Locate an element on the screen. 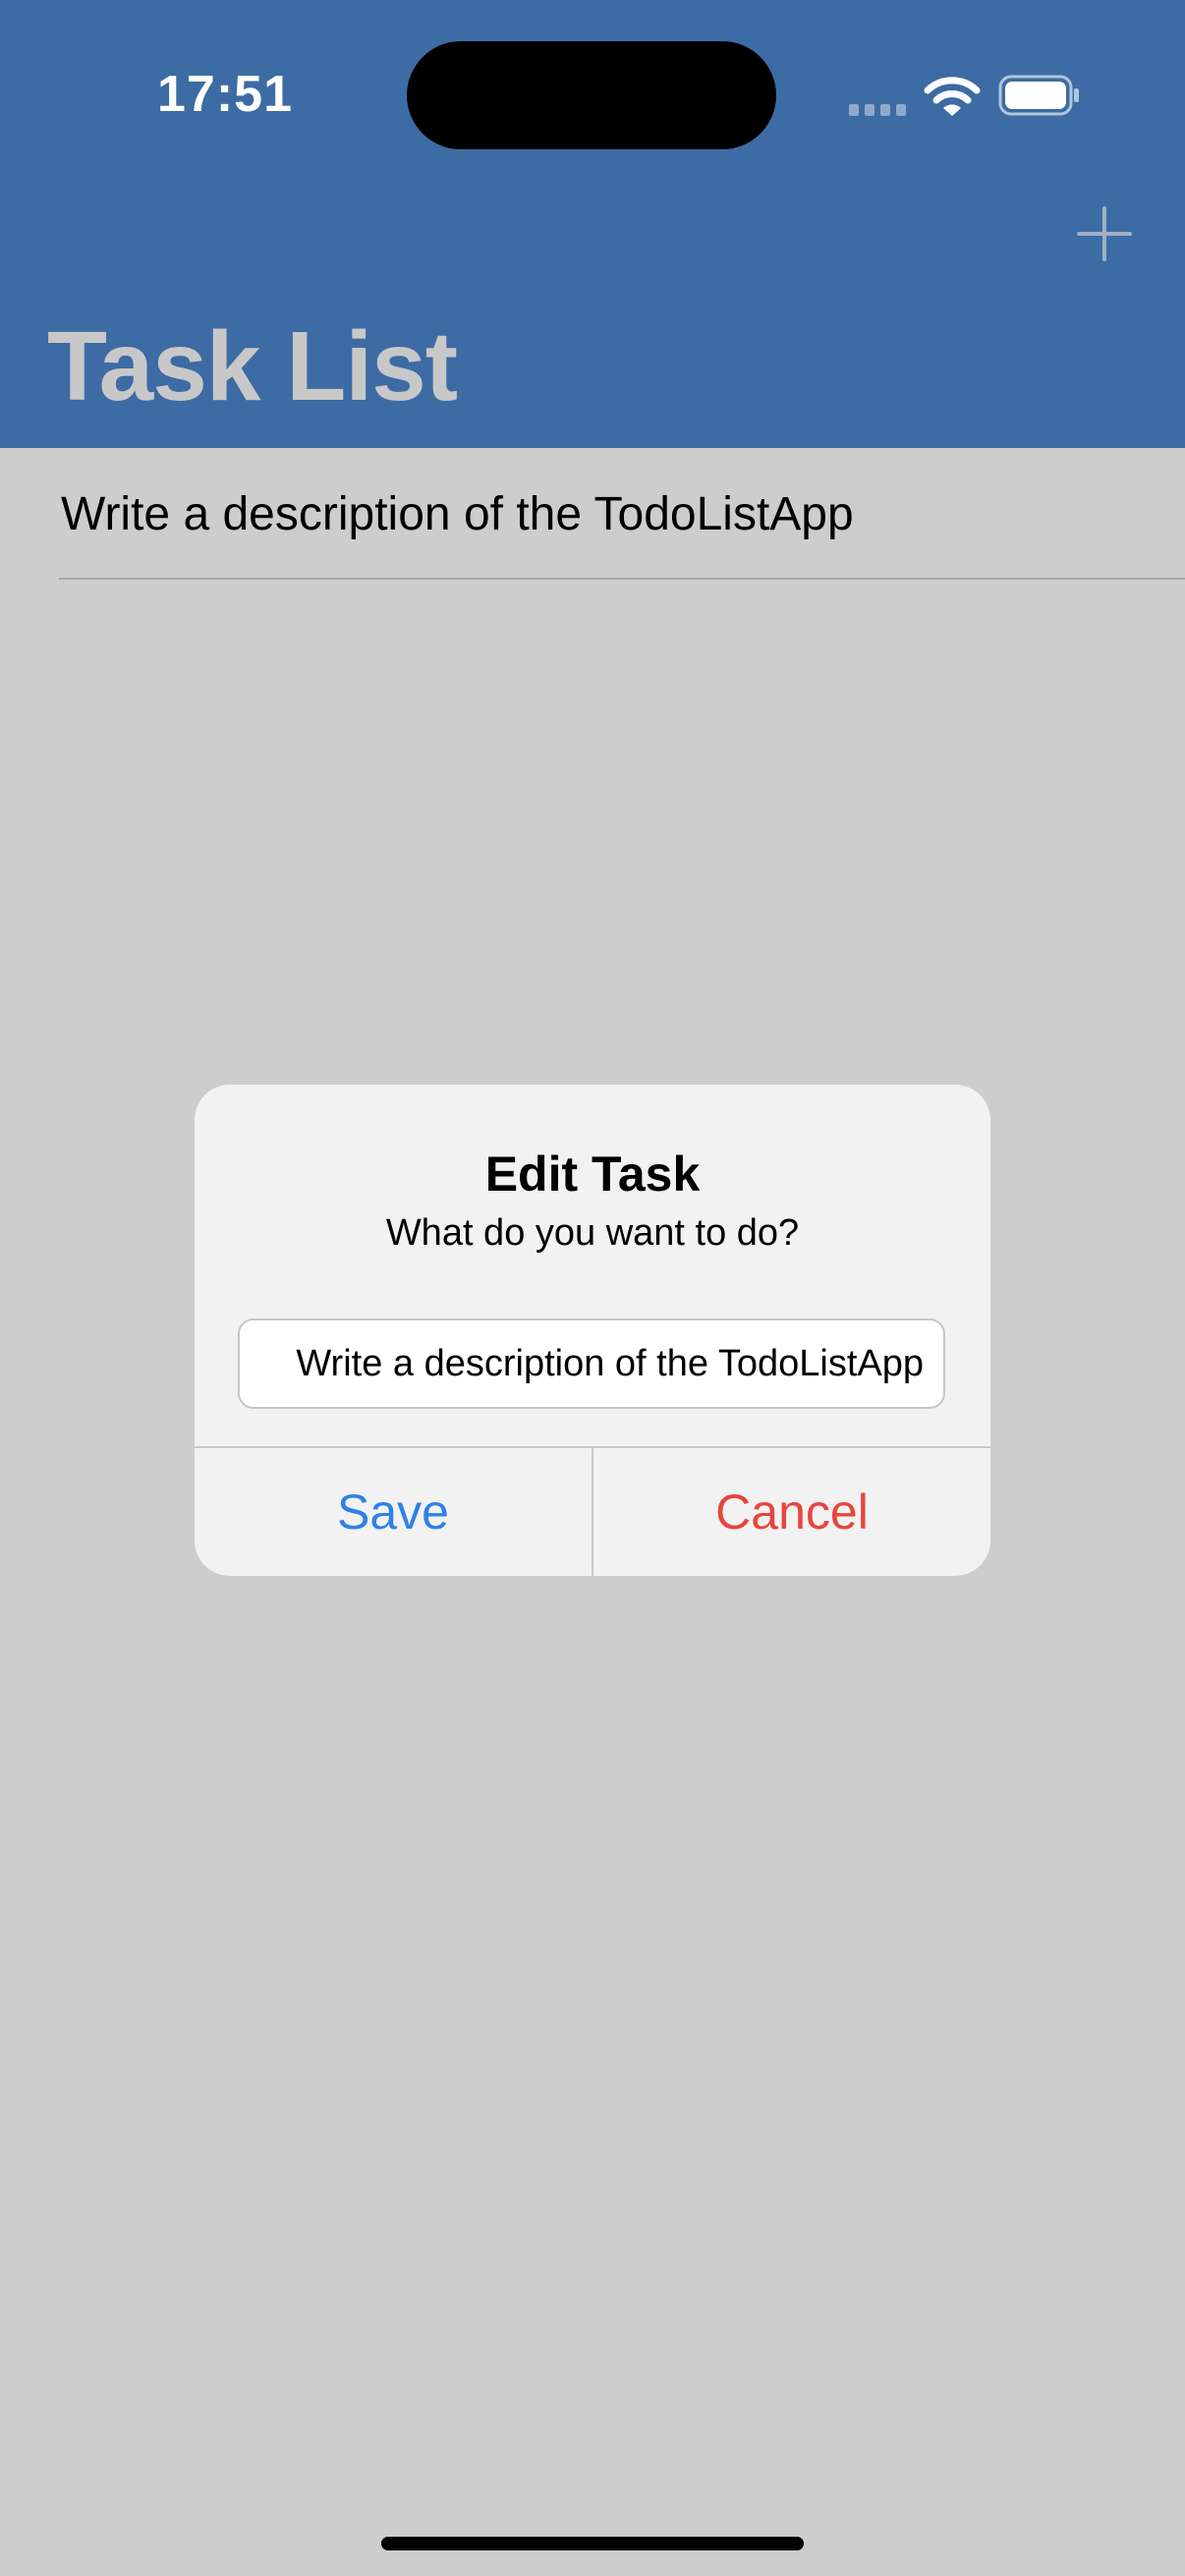  wifi-icon is located at coordinates (953, 96).